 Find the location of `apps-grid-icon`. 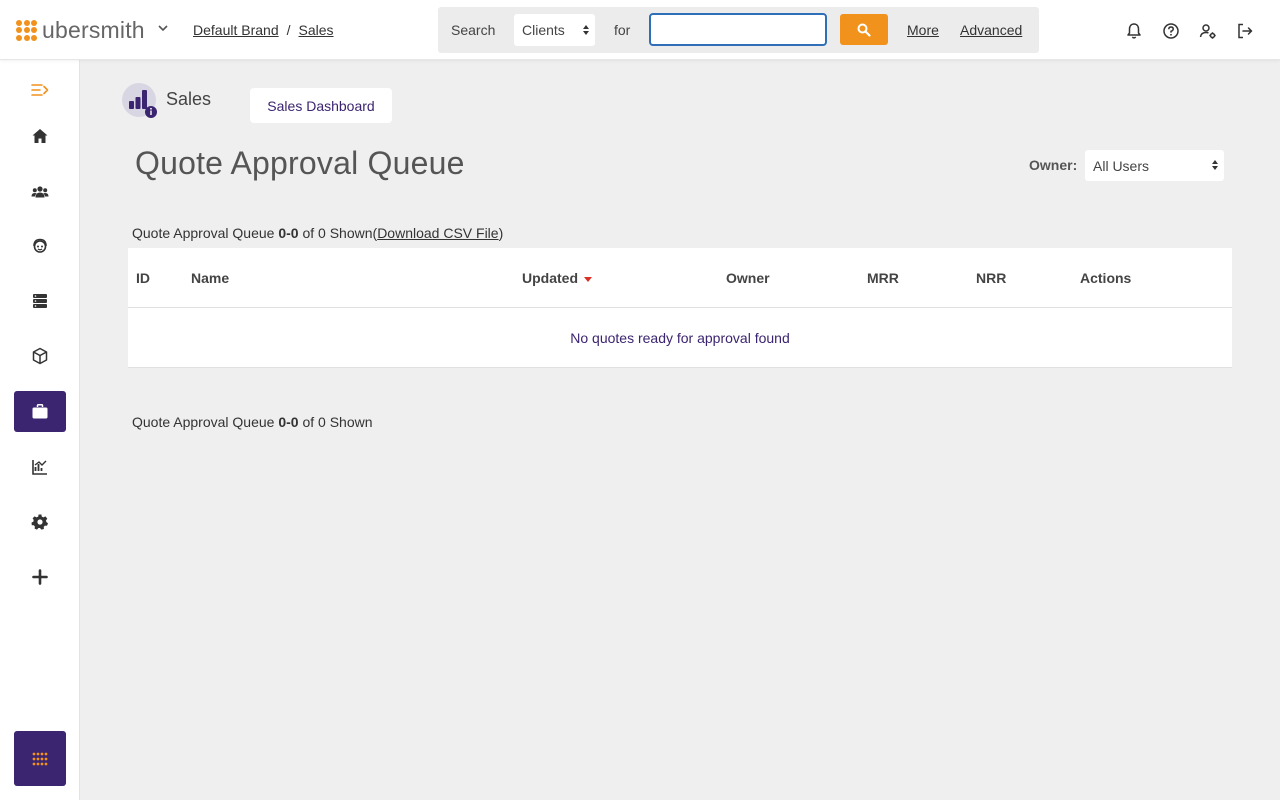

apps-grid-icon is located at coordinates (40, 758).